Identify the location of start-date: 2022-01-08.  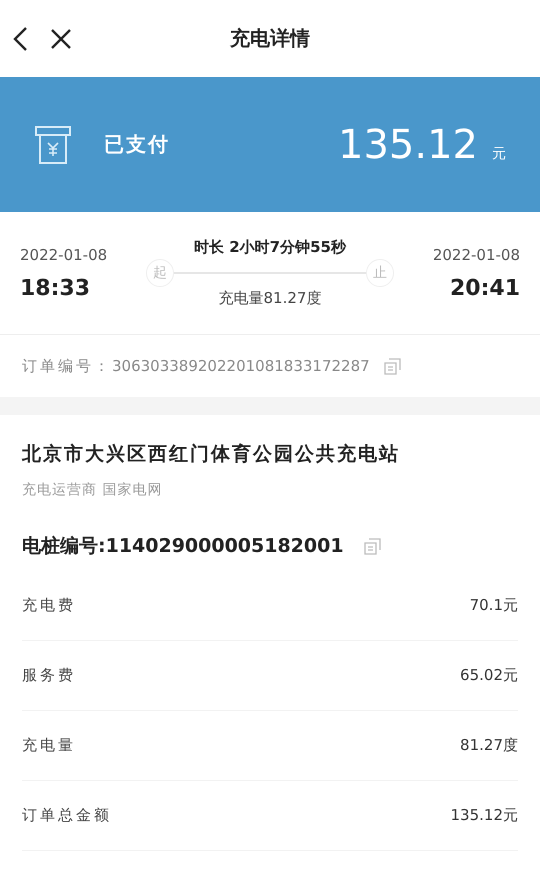
(64, 255).